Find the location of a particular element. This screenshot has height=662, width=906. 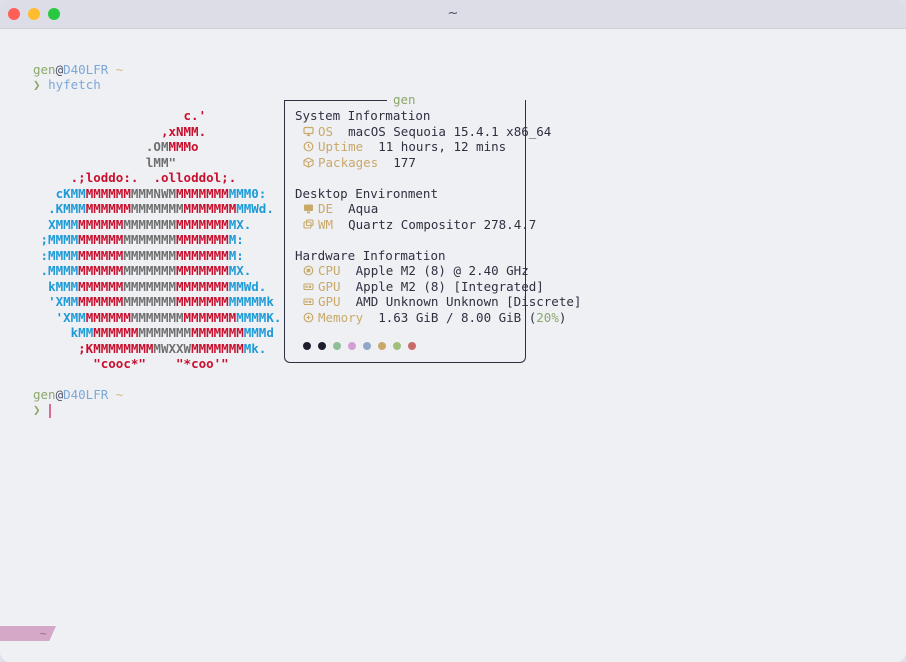

monitor-icon is located at coordinates (310, 131).